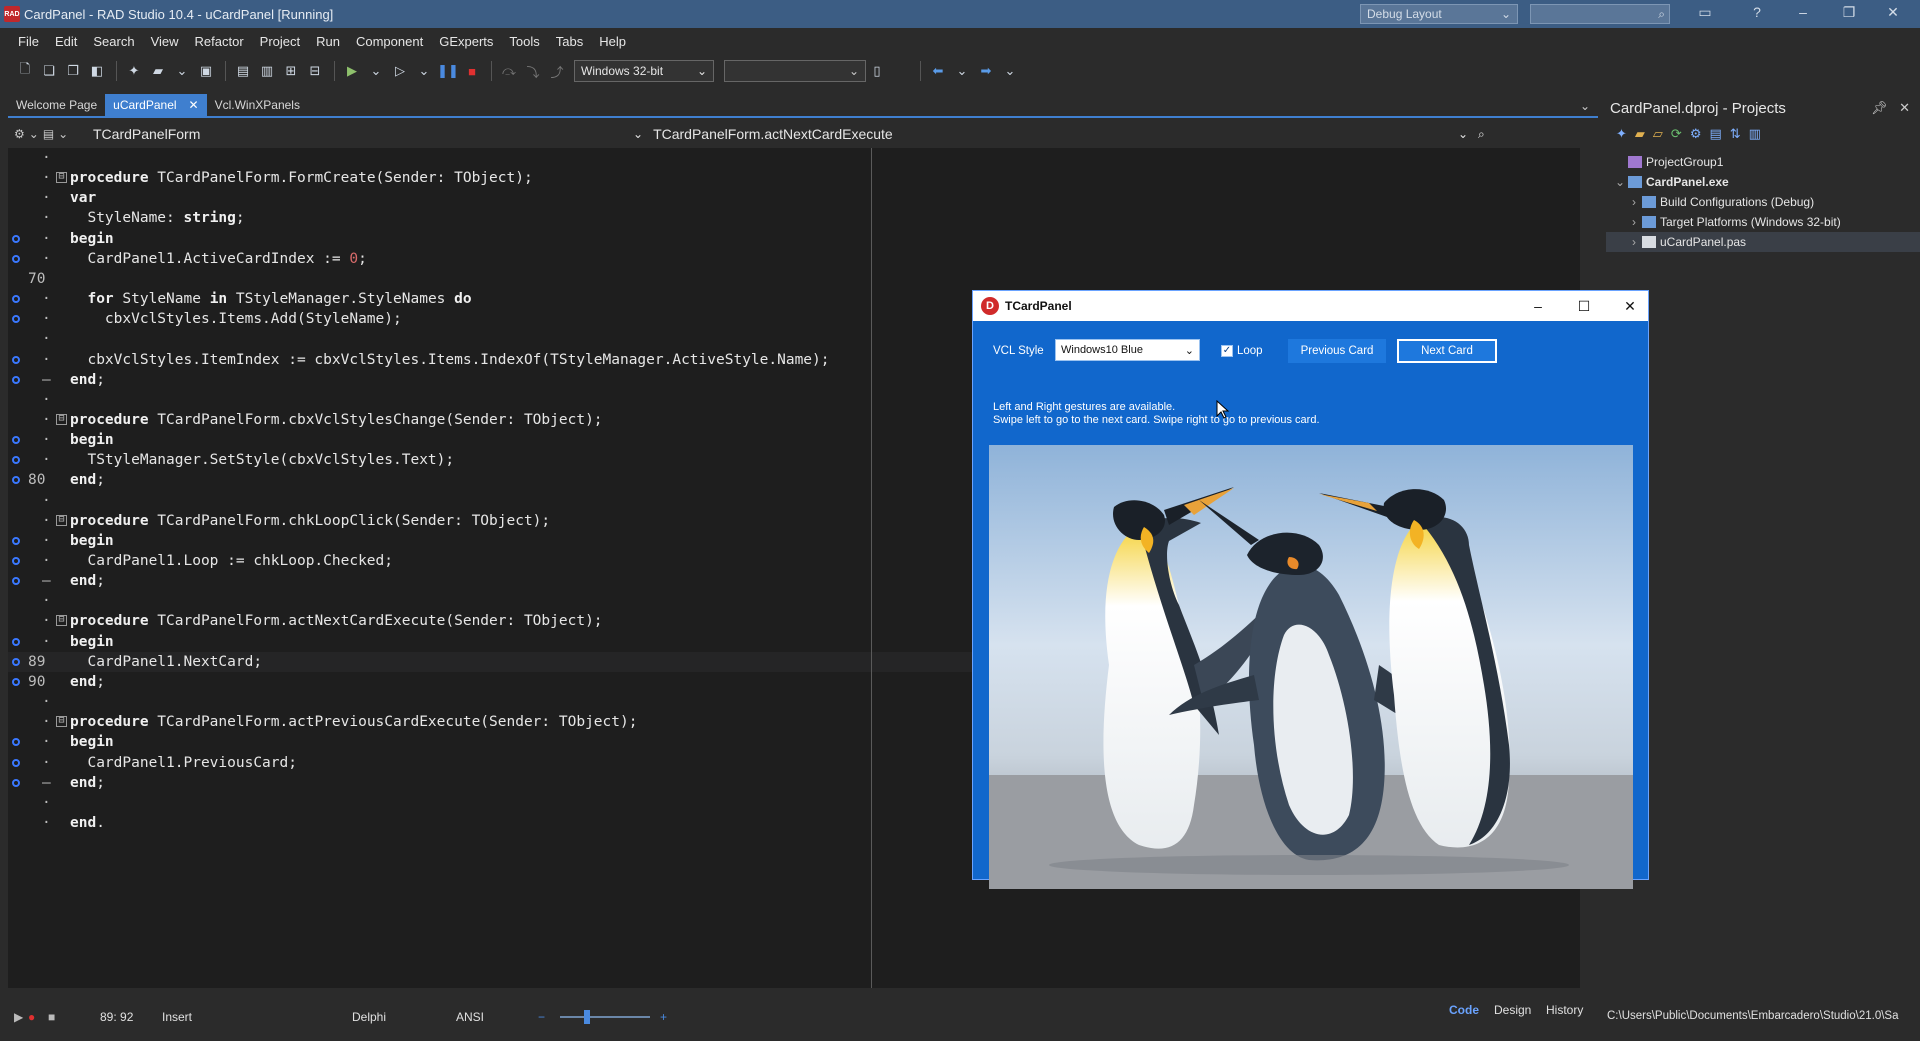  Describe the element at coordinates (1621, 134) in the screenshot. I see `activate-icon: ✦` at that location.